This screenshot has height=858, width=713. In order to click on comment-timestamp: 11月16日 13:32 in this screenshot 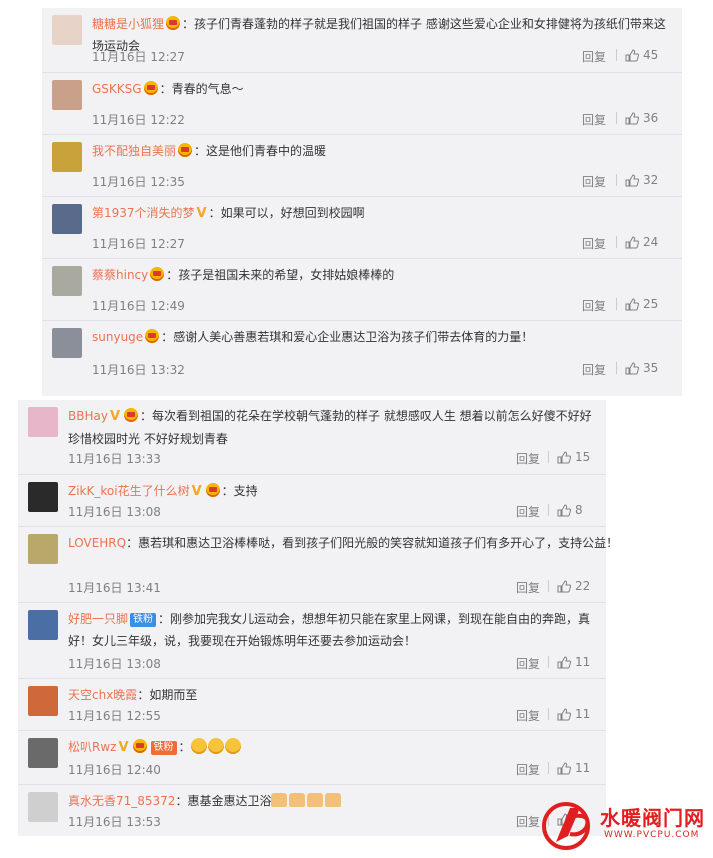, I will do `click(138, 370)`.